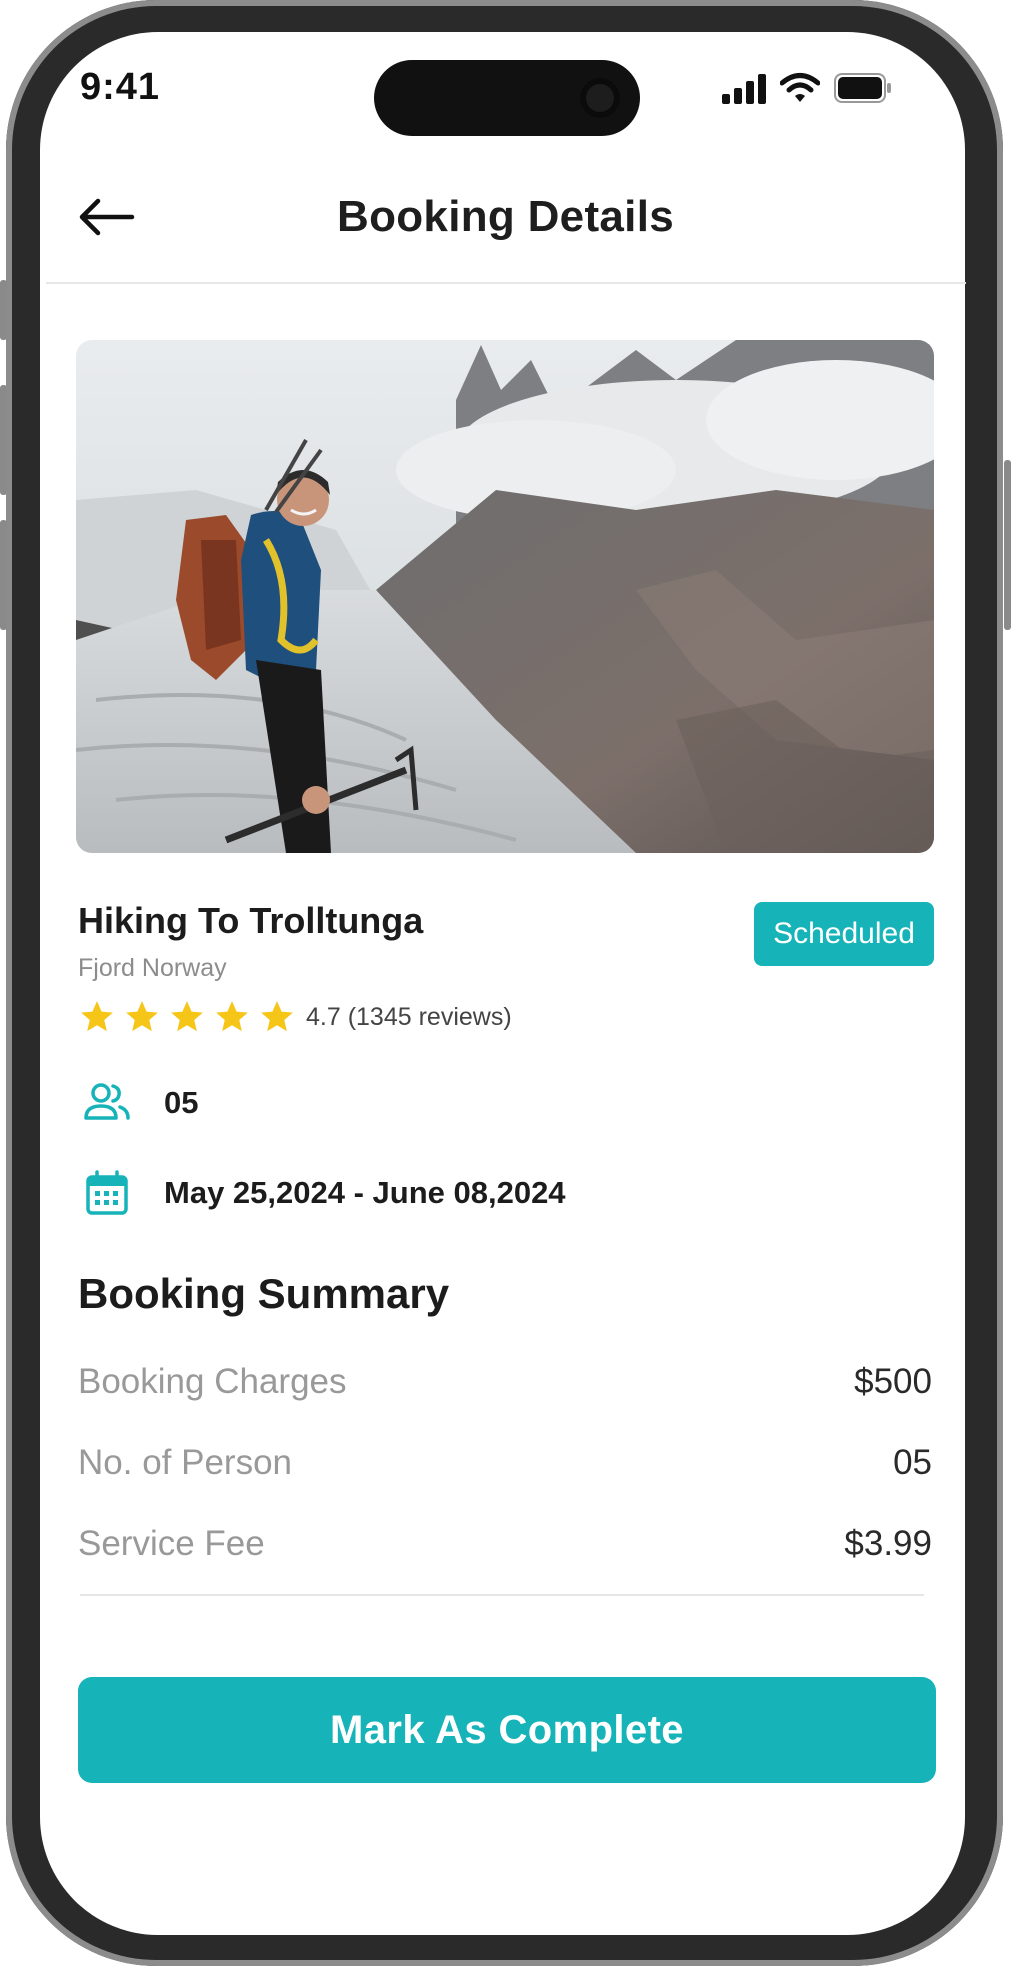  Describe the element at coordinates (888, 1543) in the screenshot. I see `summary-value: $3.99` at that location.